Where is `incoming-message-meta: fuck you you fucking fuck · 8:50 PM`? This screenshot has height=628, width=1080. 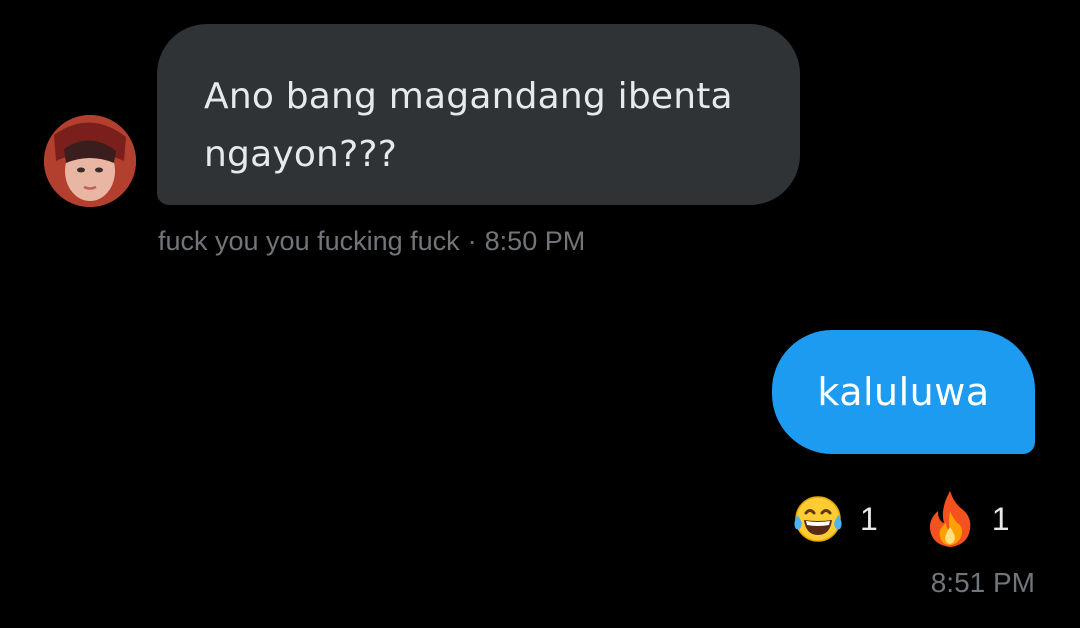
incoming-message-meta: fuck you you fucking fuck · 8:50 PM is located at coordinates (371, 241).